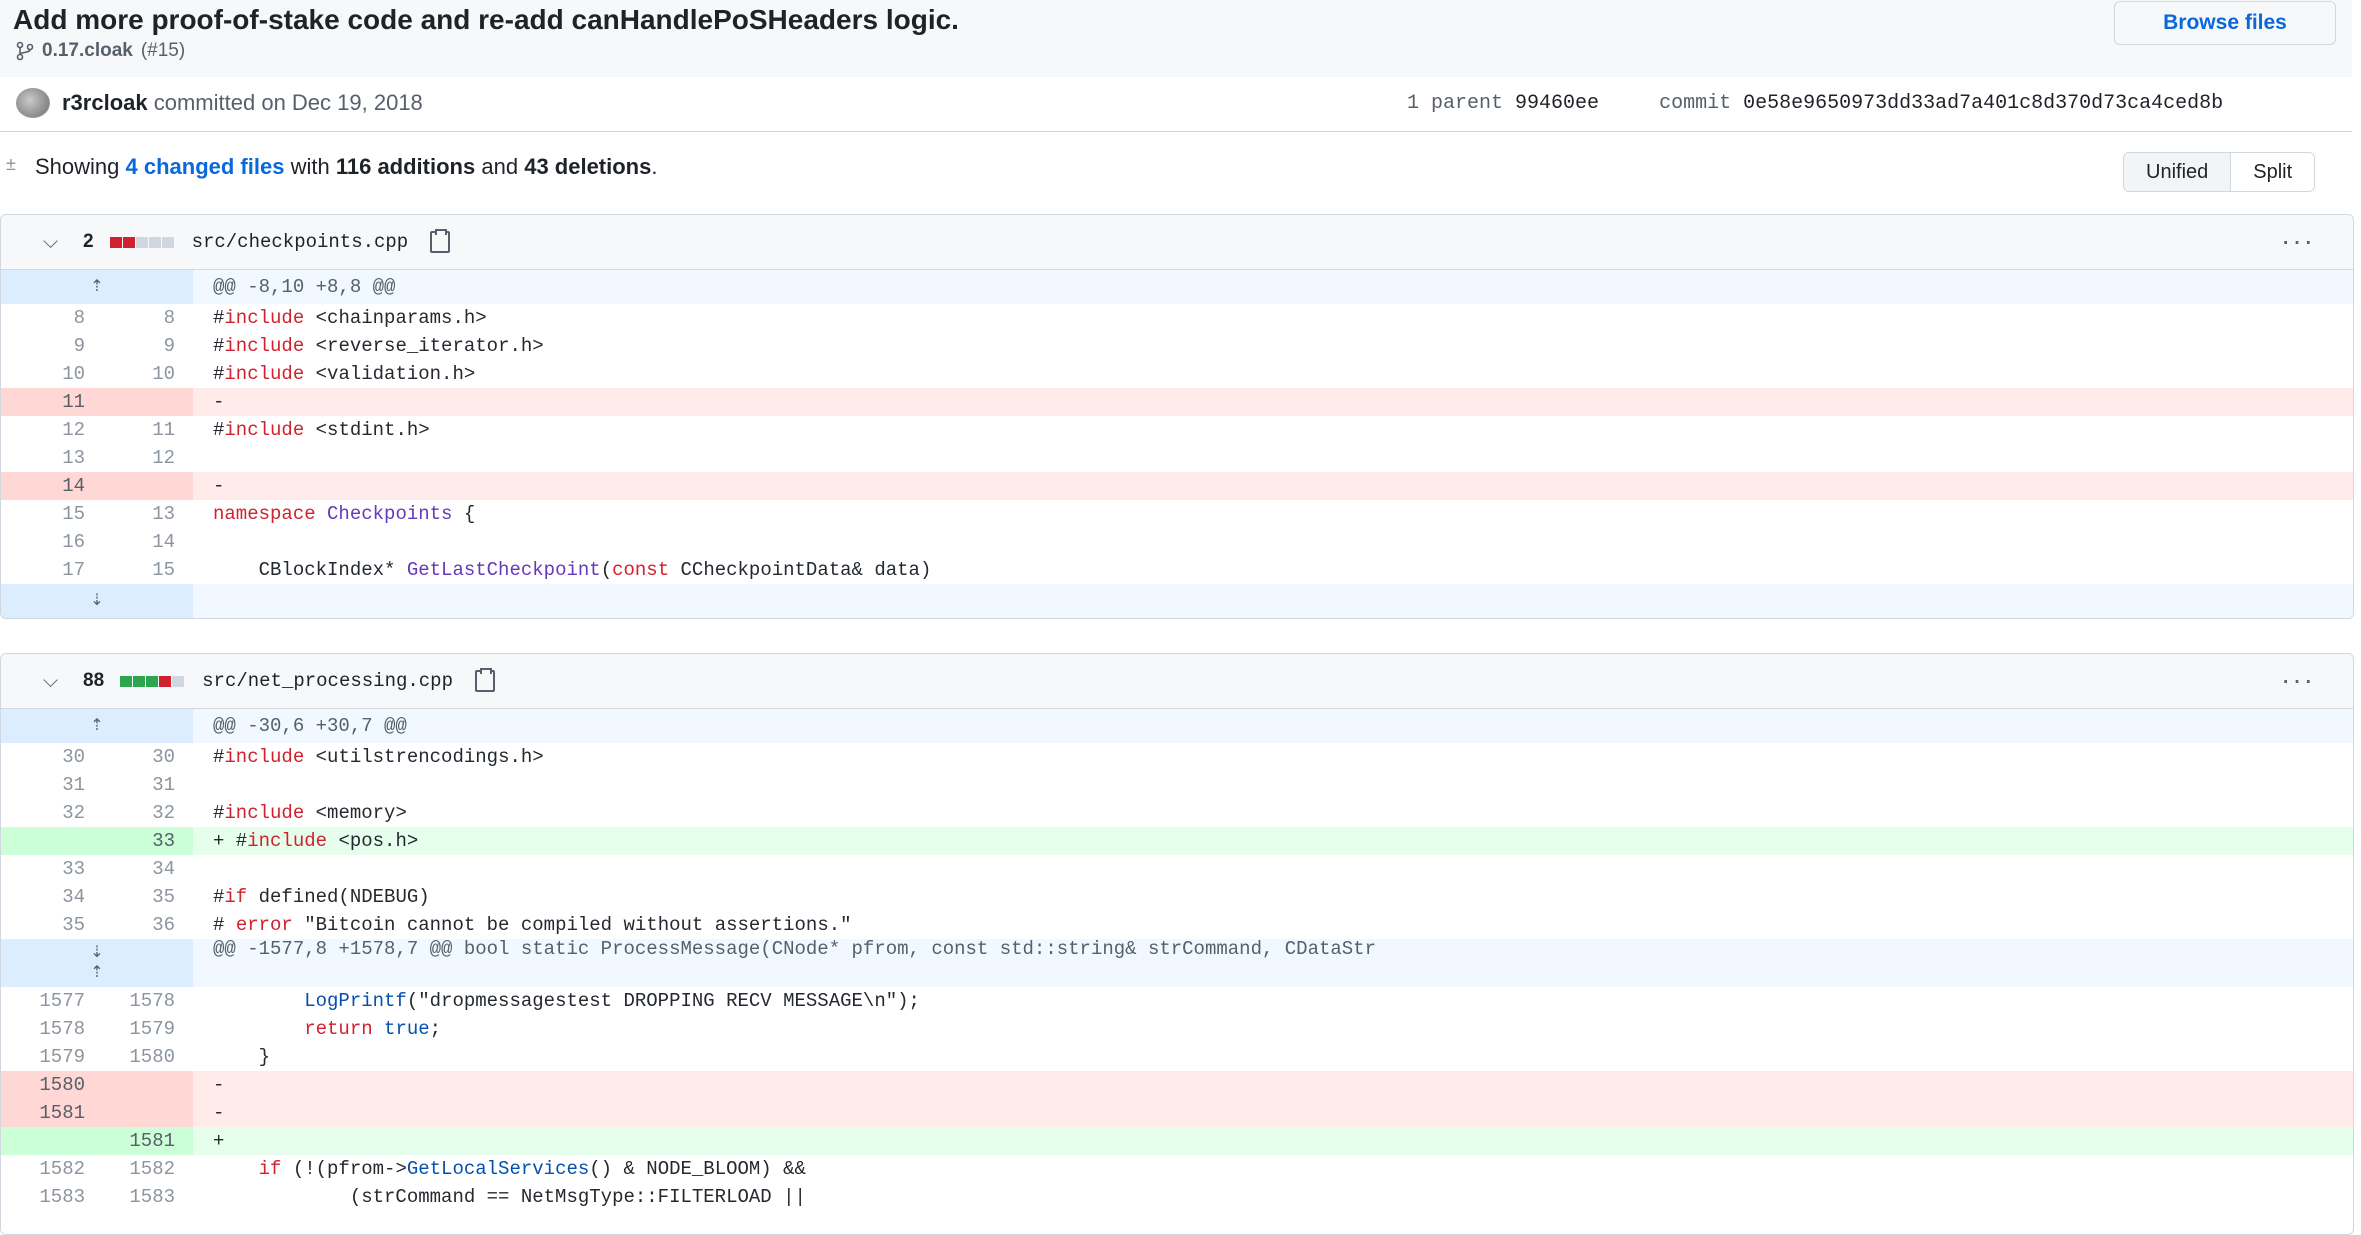  Describe the element at coordinates (45, 1113) in the screenshot. I see `old-line-number: 1581` at that location.